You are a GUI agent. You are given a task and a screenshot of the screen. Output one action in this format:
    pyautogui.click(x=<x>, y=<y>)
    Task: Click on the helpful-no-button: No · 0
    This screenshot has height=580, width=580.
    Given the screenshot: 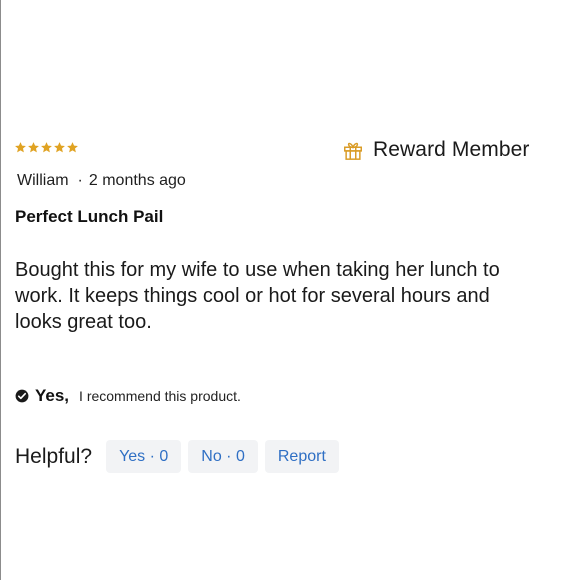 What is the action you would take?
    pyautogui.click(x=223, y=456)
    